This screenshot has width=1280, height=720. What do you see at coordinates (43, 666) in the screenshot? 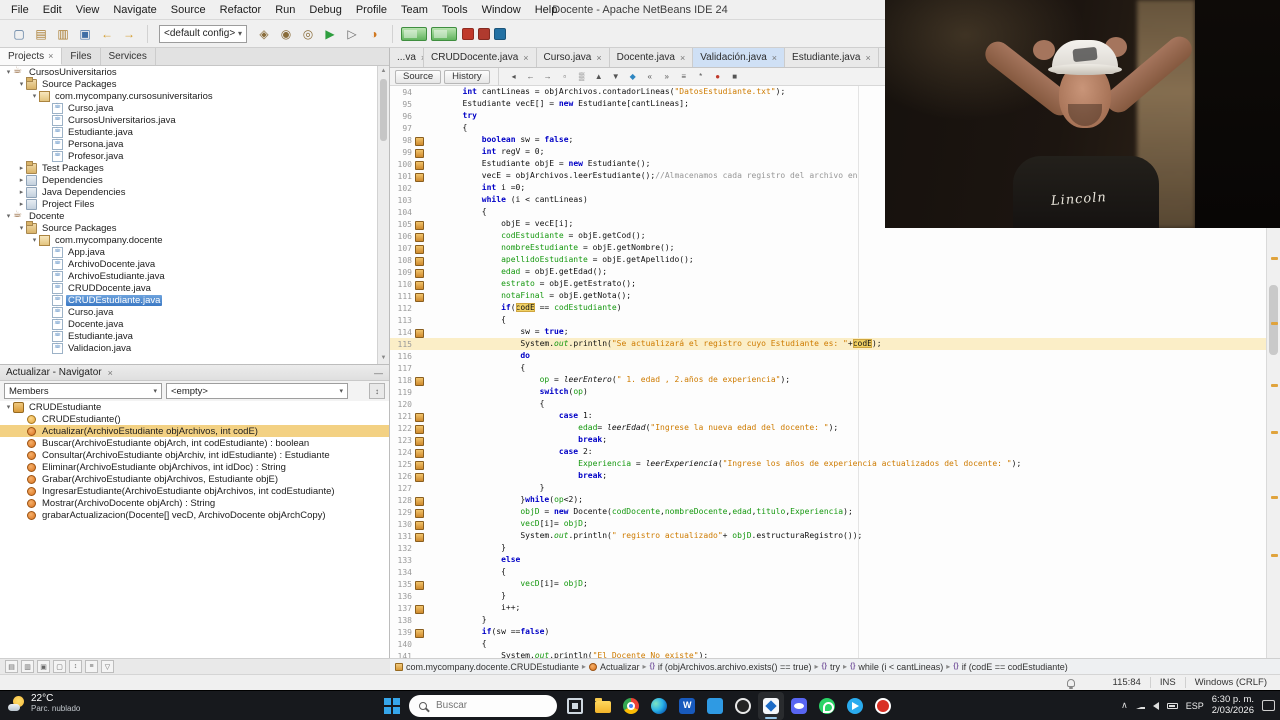
I see `show-static-icon: ▣` at bounding box center [43, 666].